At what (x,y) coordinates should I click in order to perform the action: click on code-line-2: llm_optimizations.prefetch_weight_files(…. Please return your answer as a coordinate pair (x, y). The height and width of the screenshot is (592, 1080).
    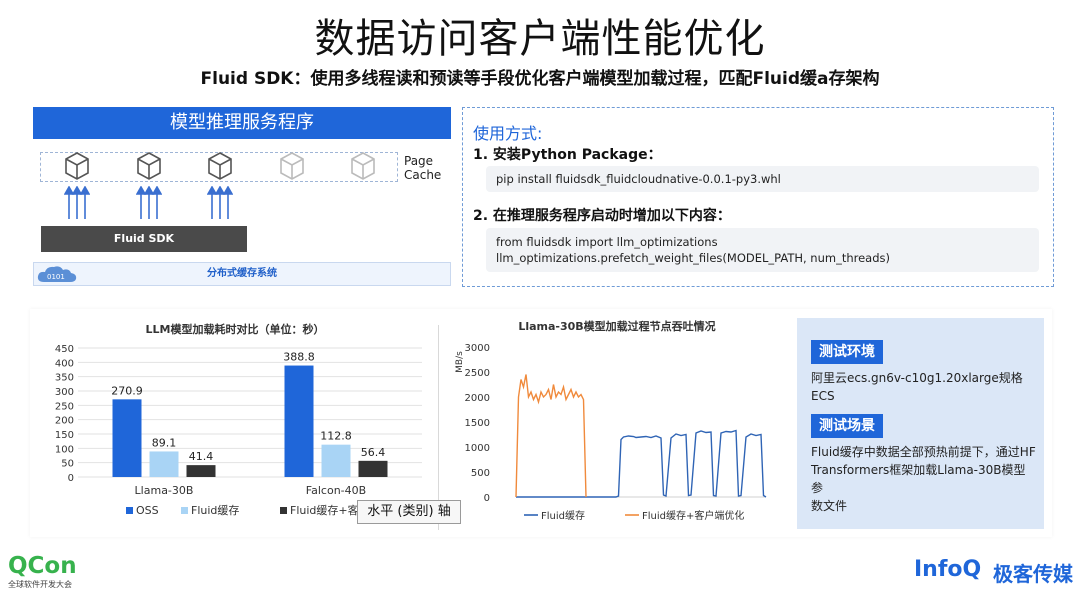
    Looking at the image, I should click on (693, 258).